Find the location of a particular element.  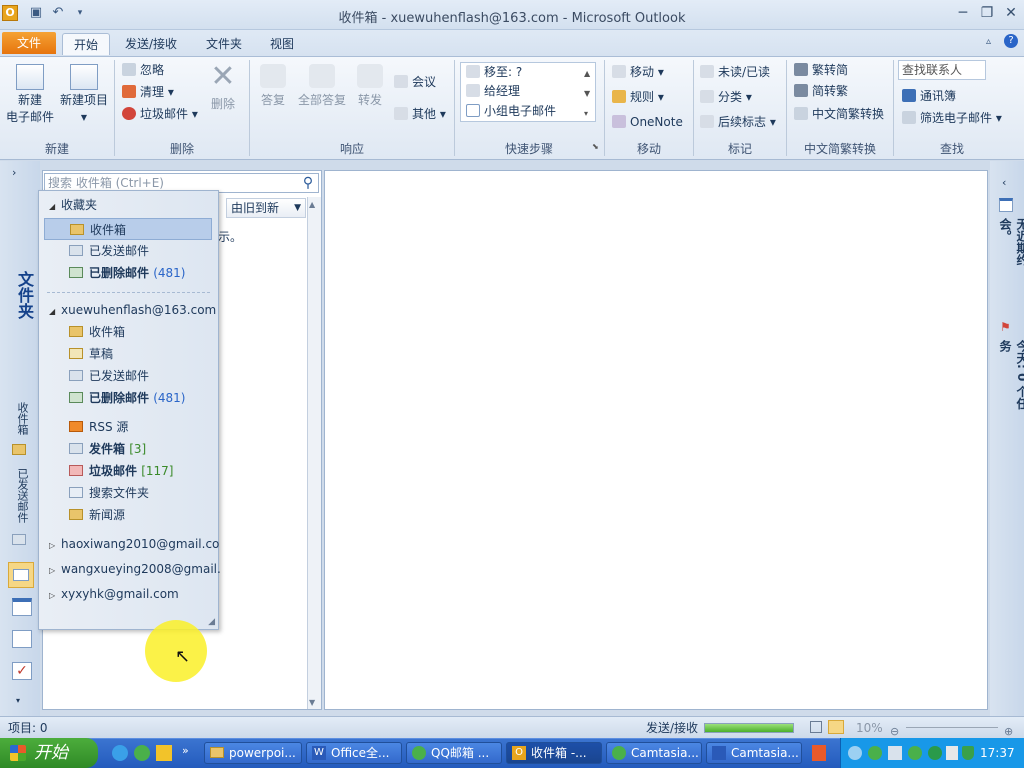

reply-all-icon is located at coordinates (322, 76).